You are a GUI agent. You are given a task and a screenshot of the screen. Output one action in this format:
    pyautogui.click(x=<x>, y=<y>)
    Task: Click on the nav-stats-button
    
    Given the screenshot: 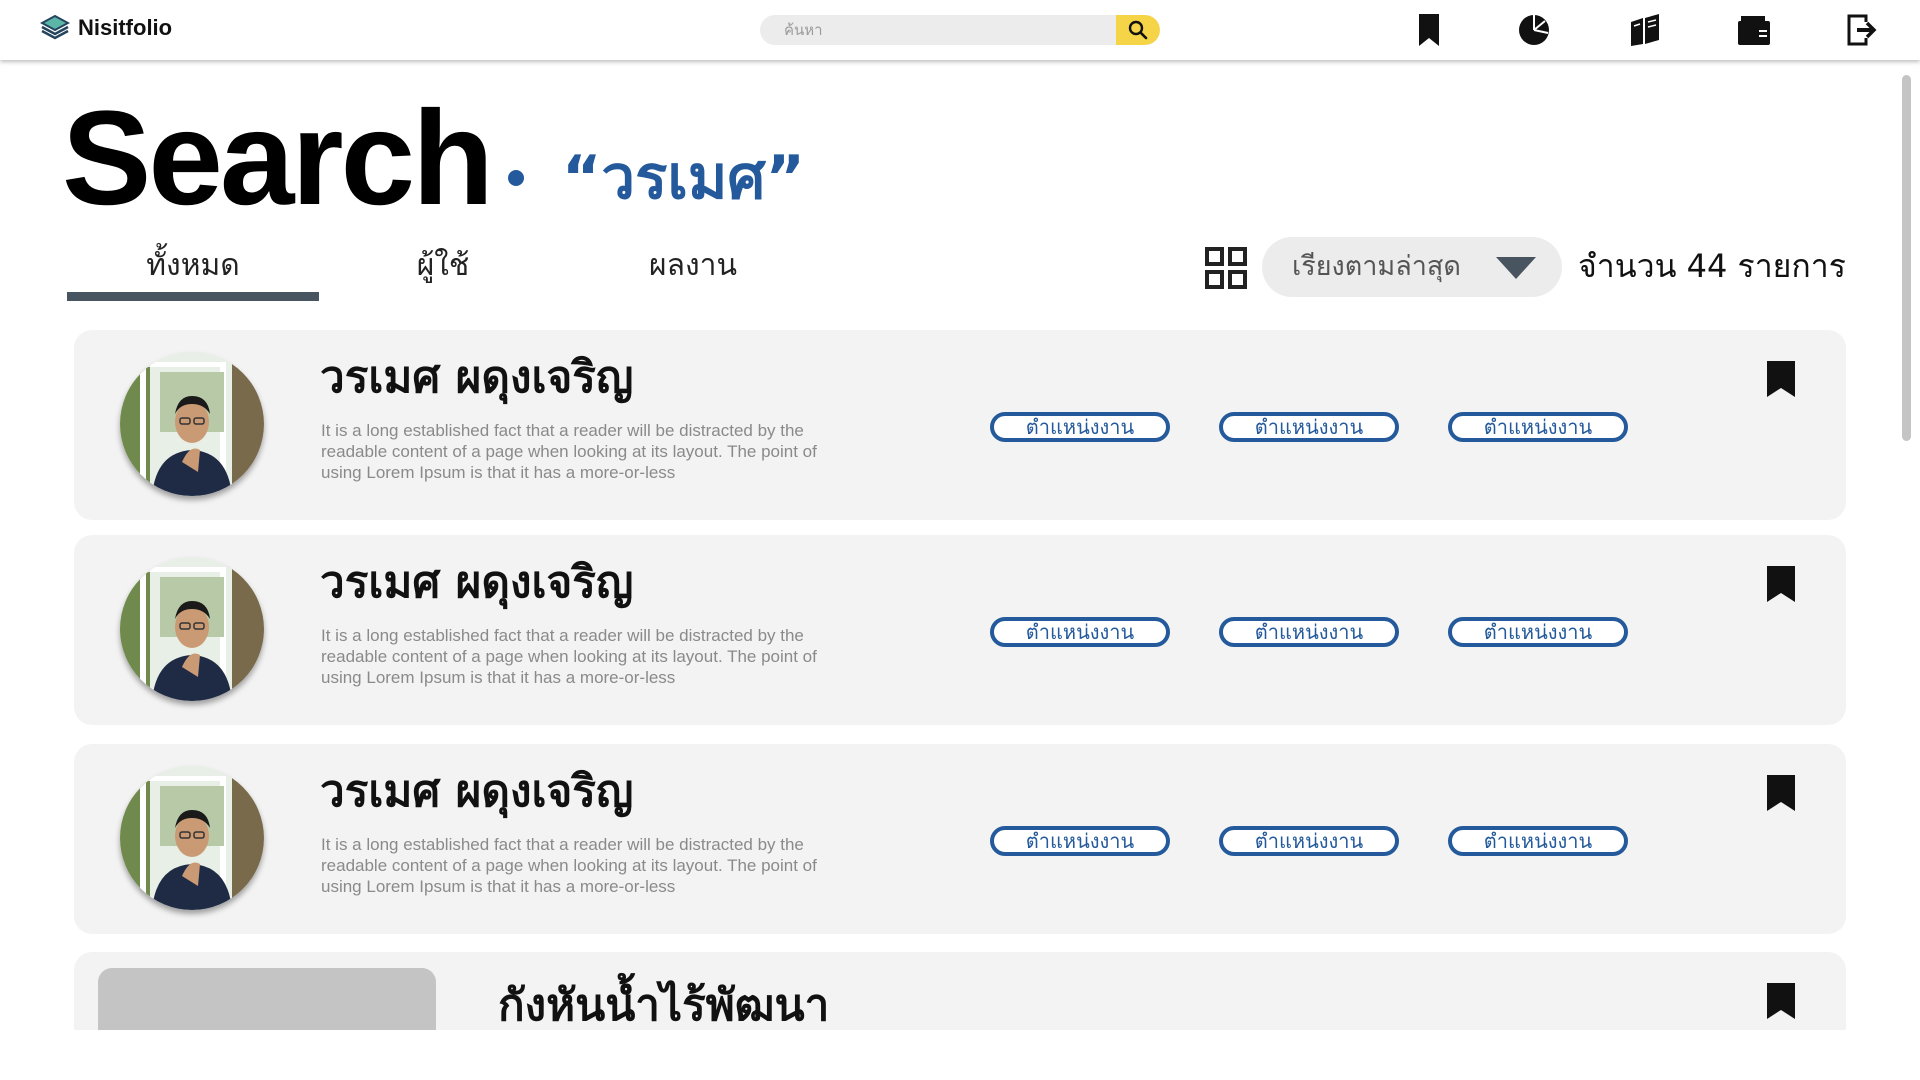 What is the action you would take?
    pyautogui.click(x=1534, y=30)
    